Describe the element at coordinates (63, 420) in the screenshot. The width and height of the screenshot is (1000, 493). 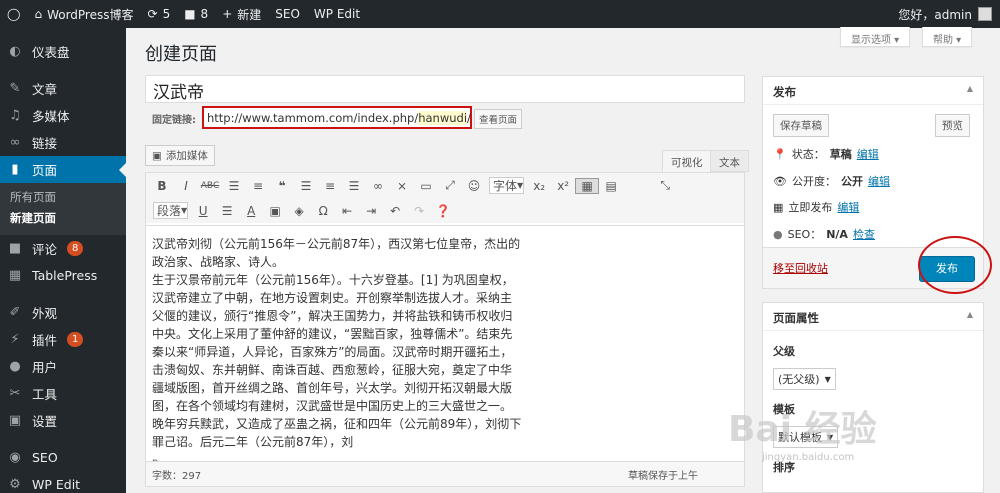
I see `menu-settings: ▣ 设置` at that location.